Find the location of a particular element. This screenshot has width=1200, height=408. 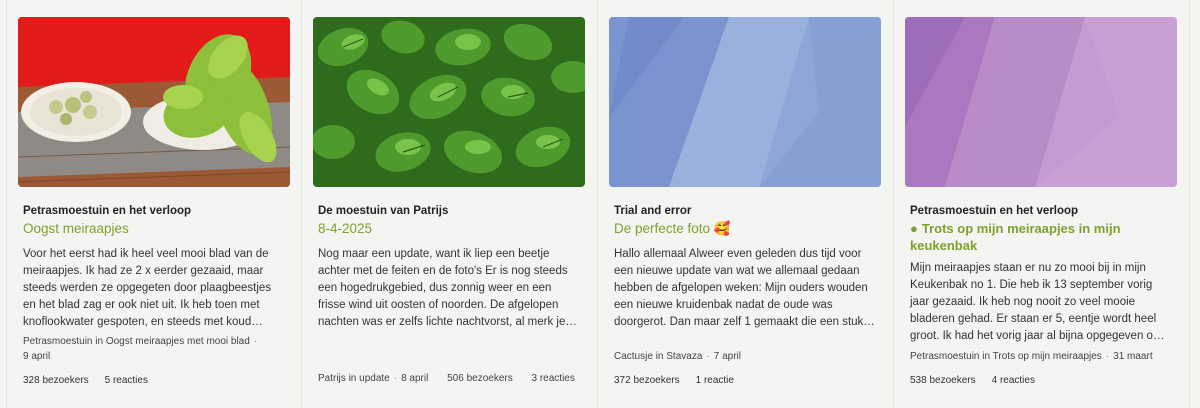

post-category: update is located at coordinates (374, 378).